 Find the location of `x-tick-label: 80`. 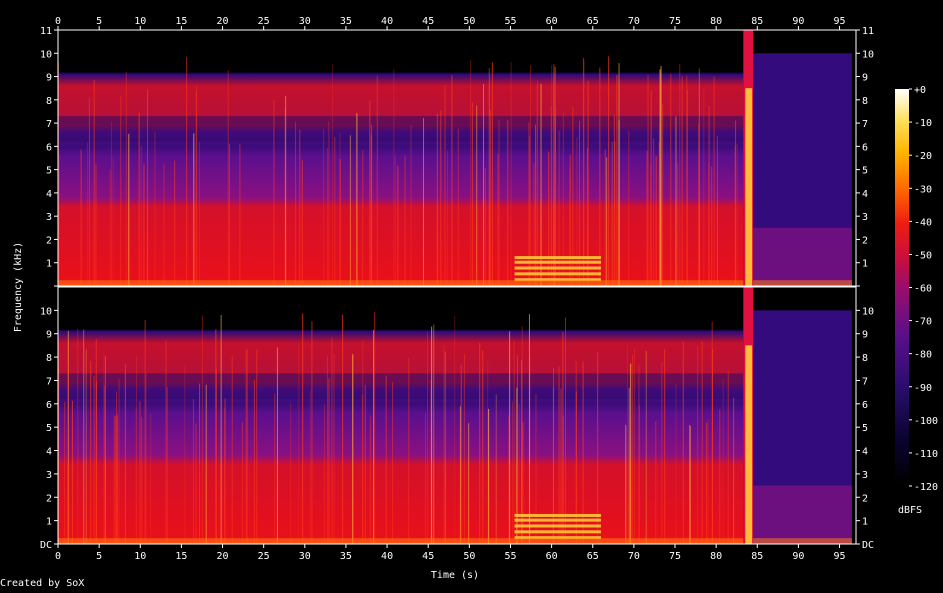

x-tick-label: 80 is located at coordinates (716, 21).